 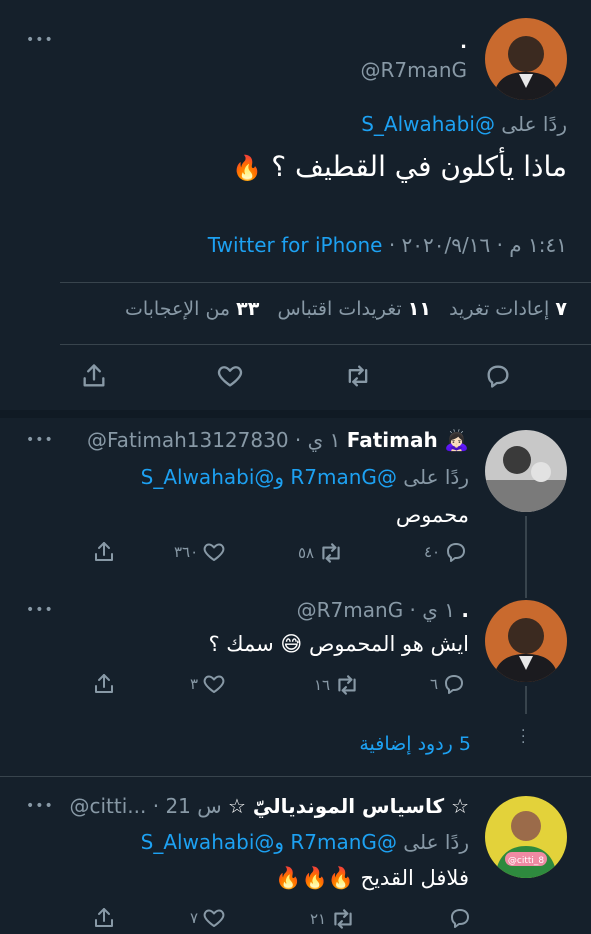 What do you see at coordinates (295, 414) in the screenshot?
I see `section-divider` at bounding box center [295, 414].